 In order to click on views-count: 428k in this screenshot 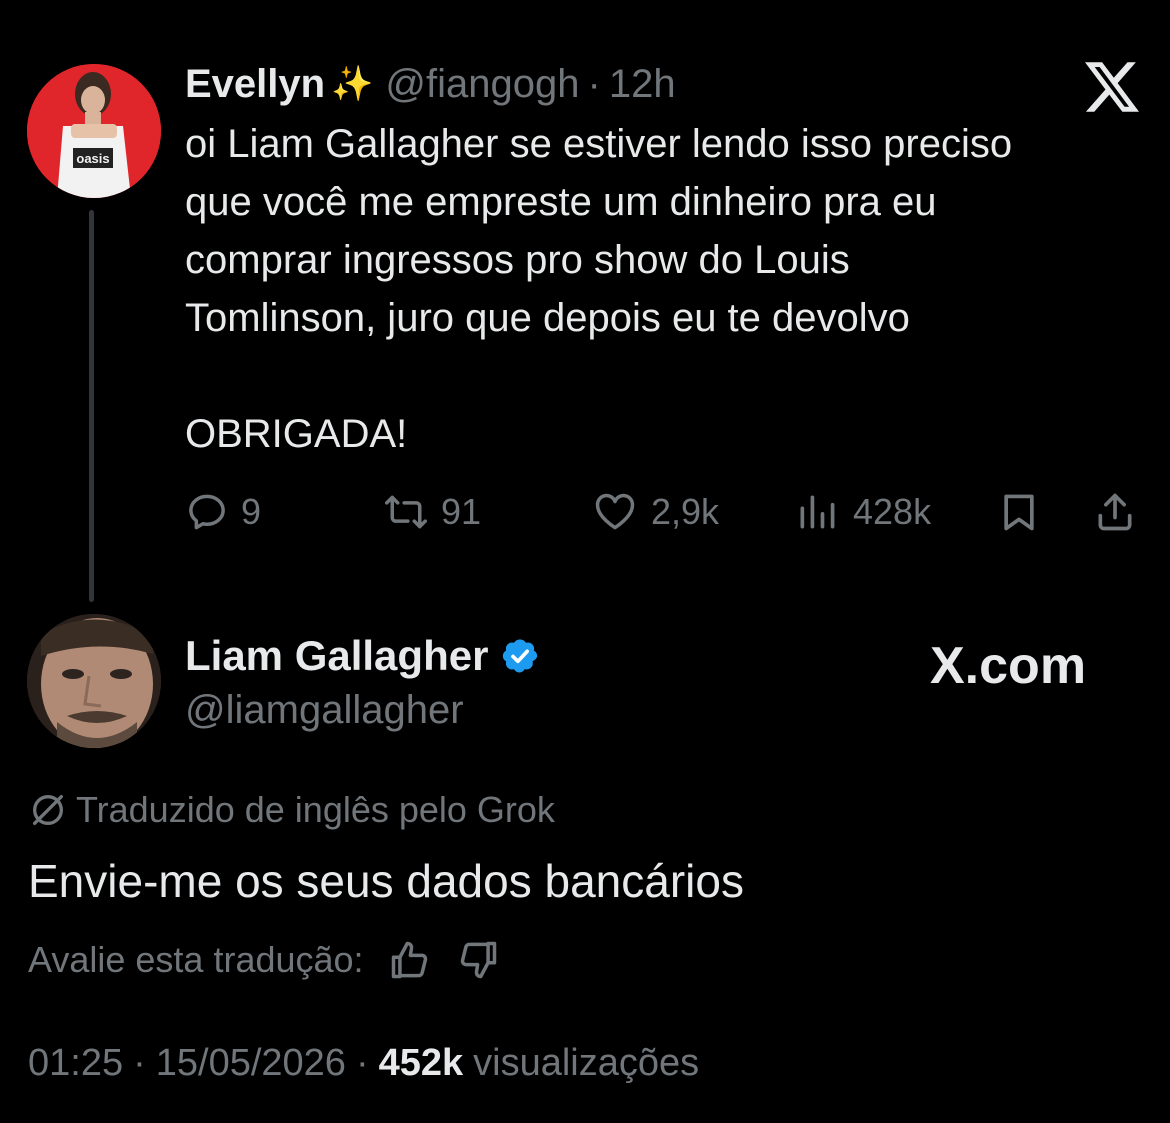, I will do `click(892, 511)`.